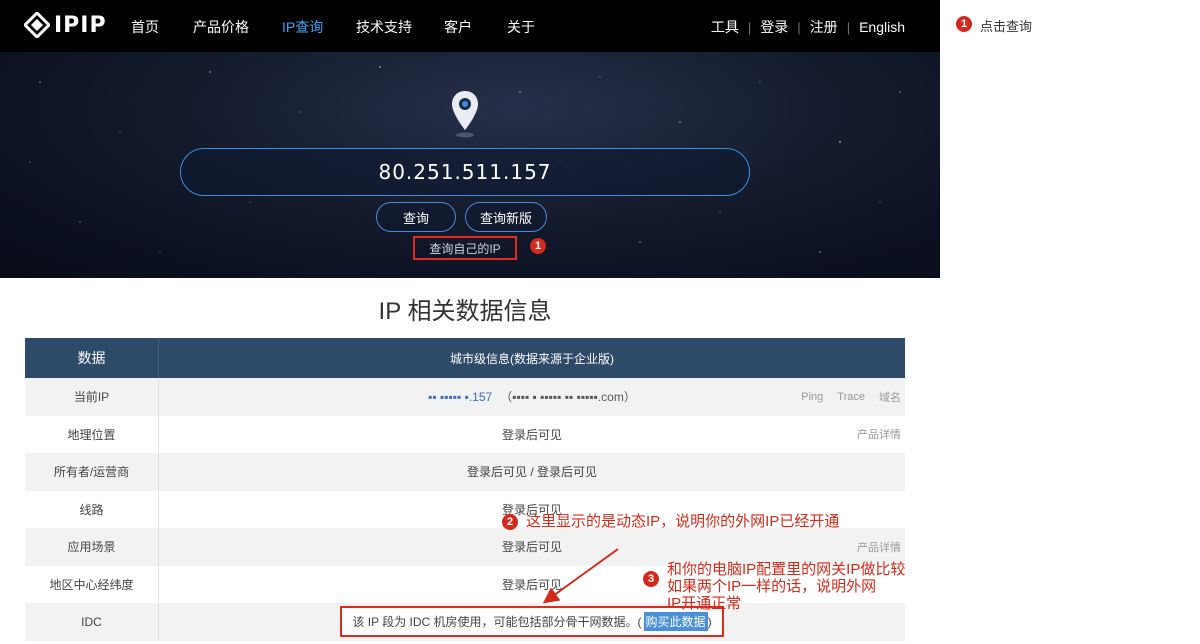 This screenshot has width=1200, height=644. What do you see at coordinates (465, 114) in the screenshot?
I see `location-pin-icon` at bounding box center [465, 114].